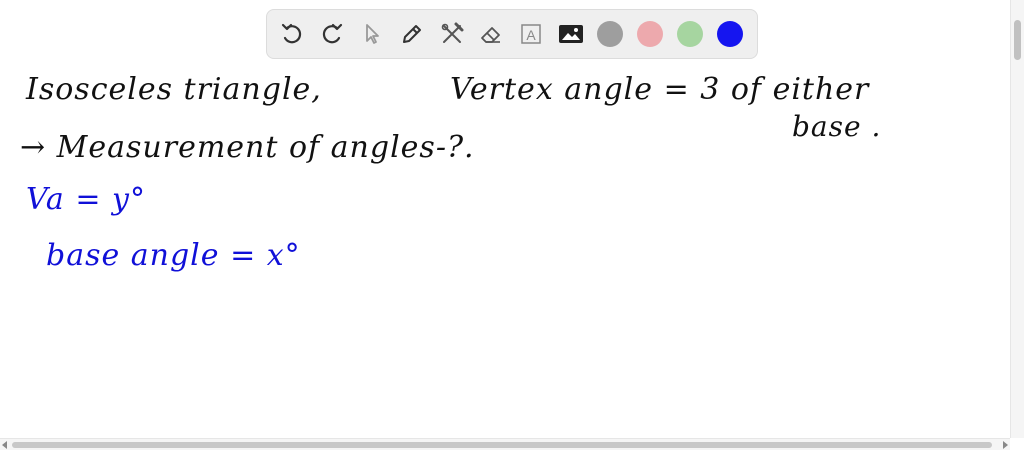  What do you see at coordinates (512, 34) in the screenshot?
I see `drawing-toolbar: A` at bounding box center [512, 34].